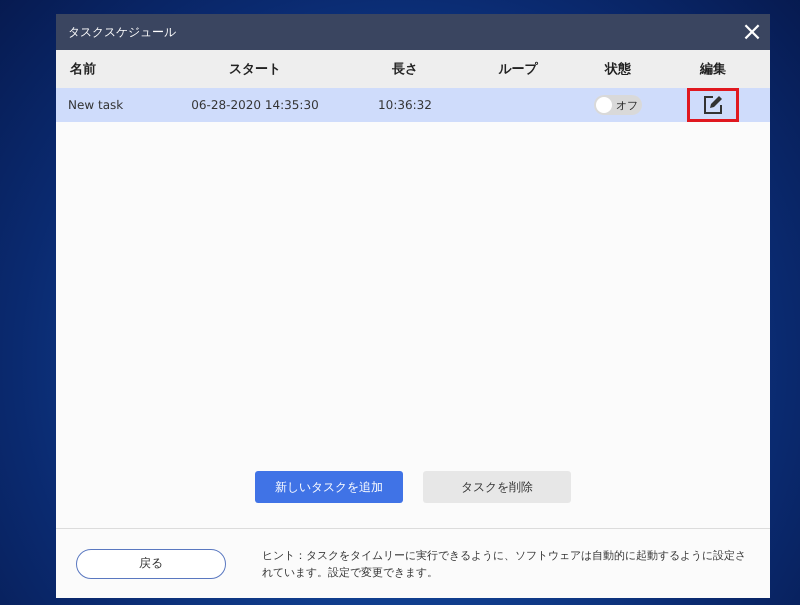 The height and width of the screenshot is (605, 800). Describe the element at coordinates (713, 105) in the screenshot. I see `edit-button` at that location.